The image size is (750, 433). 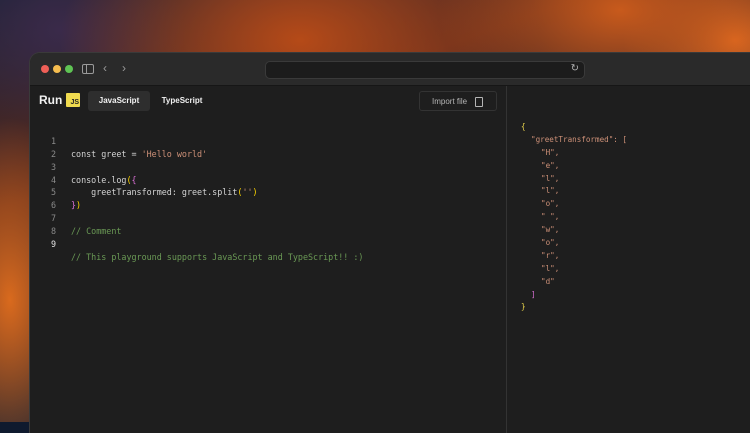 What do you see at coordinates (548, 281) in the screenshot?
I see `output-item: "d"` at bounding box center [548, 281].